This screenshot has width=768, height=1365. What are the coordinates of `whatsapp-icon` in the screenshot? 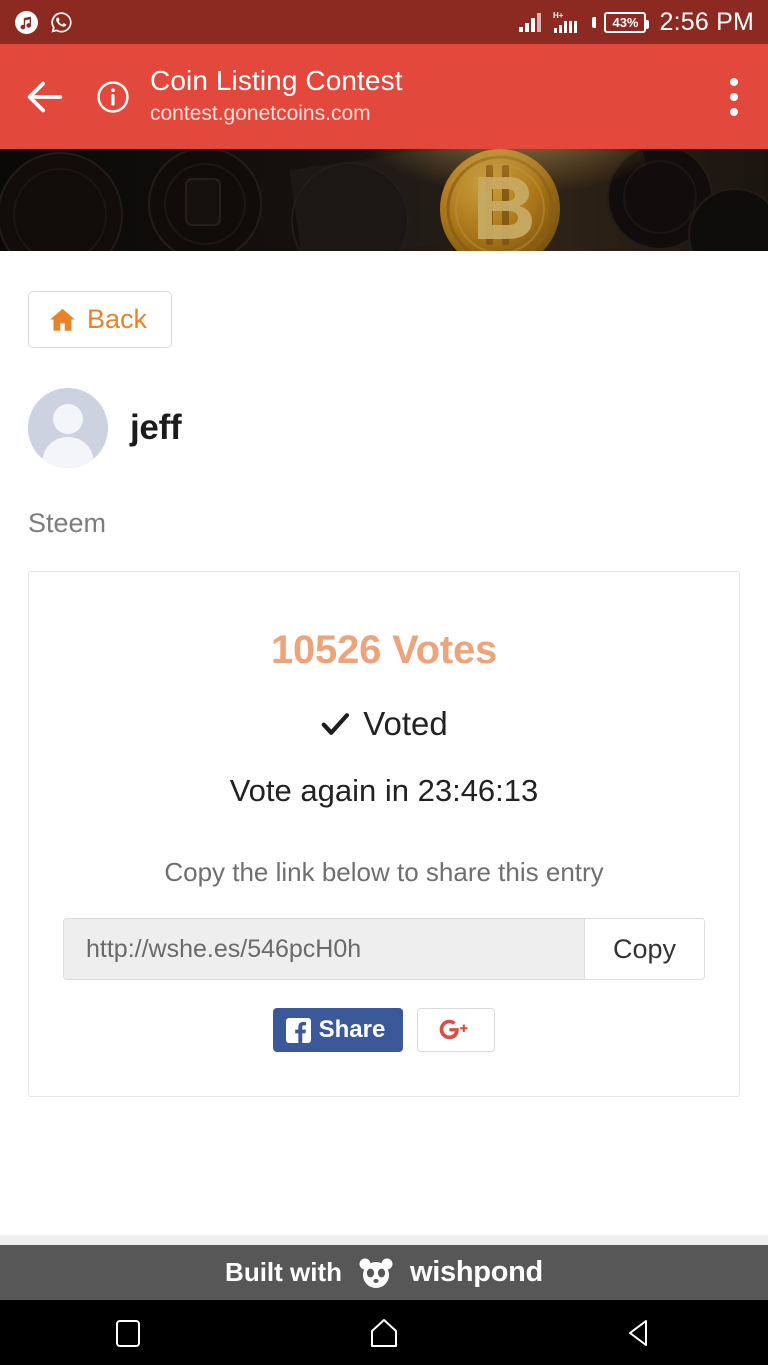 It's located at (61, 21).